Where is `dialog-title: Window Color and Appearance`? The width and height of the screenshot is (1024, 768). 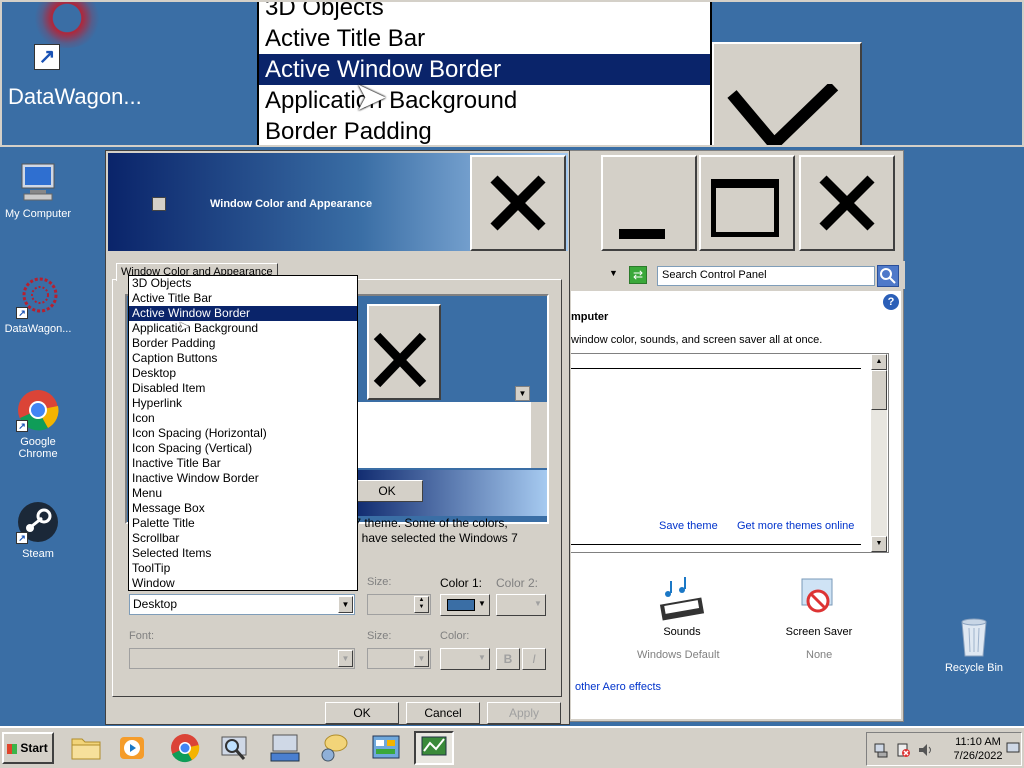
dialog-title: Window Color and Appearance is located at coordinates (291, 204).